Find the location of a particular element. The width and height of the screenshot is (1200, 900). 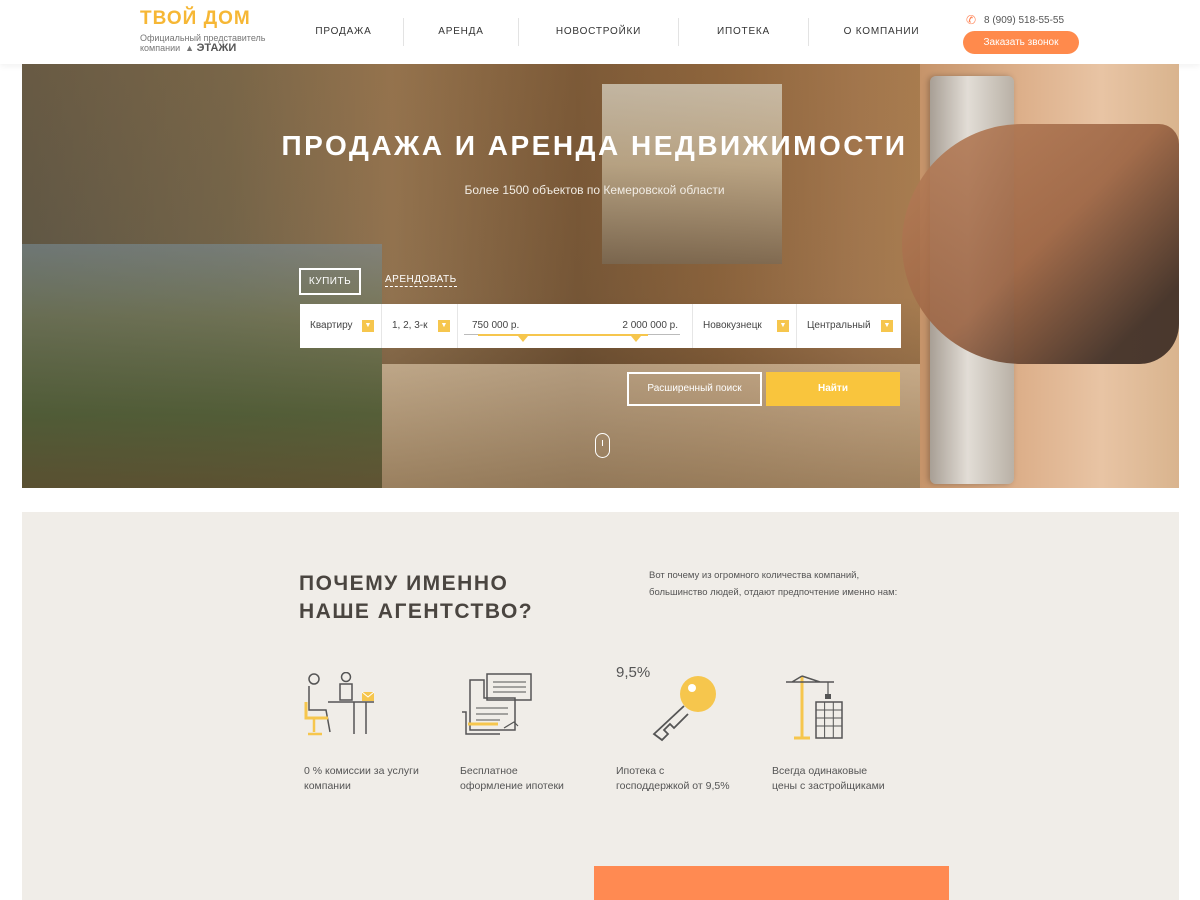

rooms-select: 1, 2, 3-к ▼ is located at coordinates (420, 326).